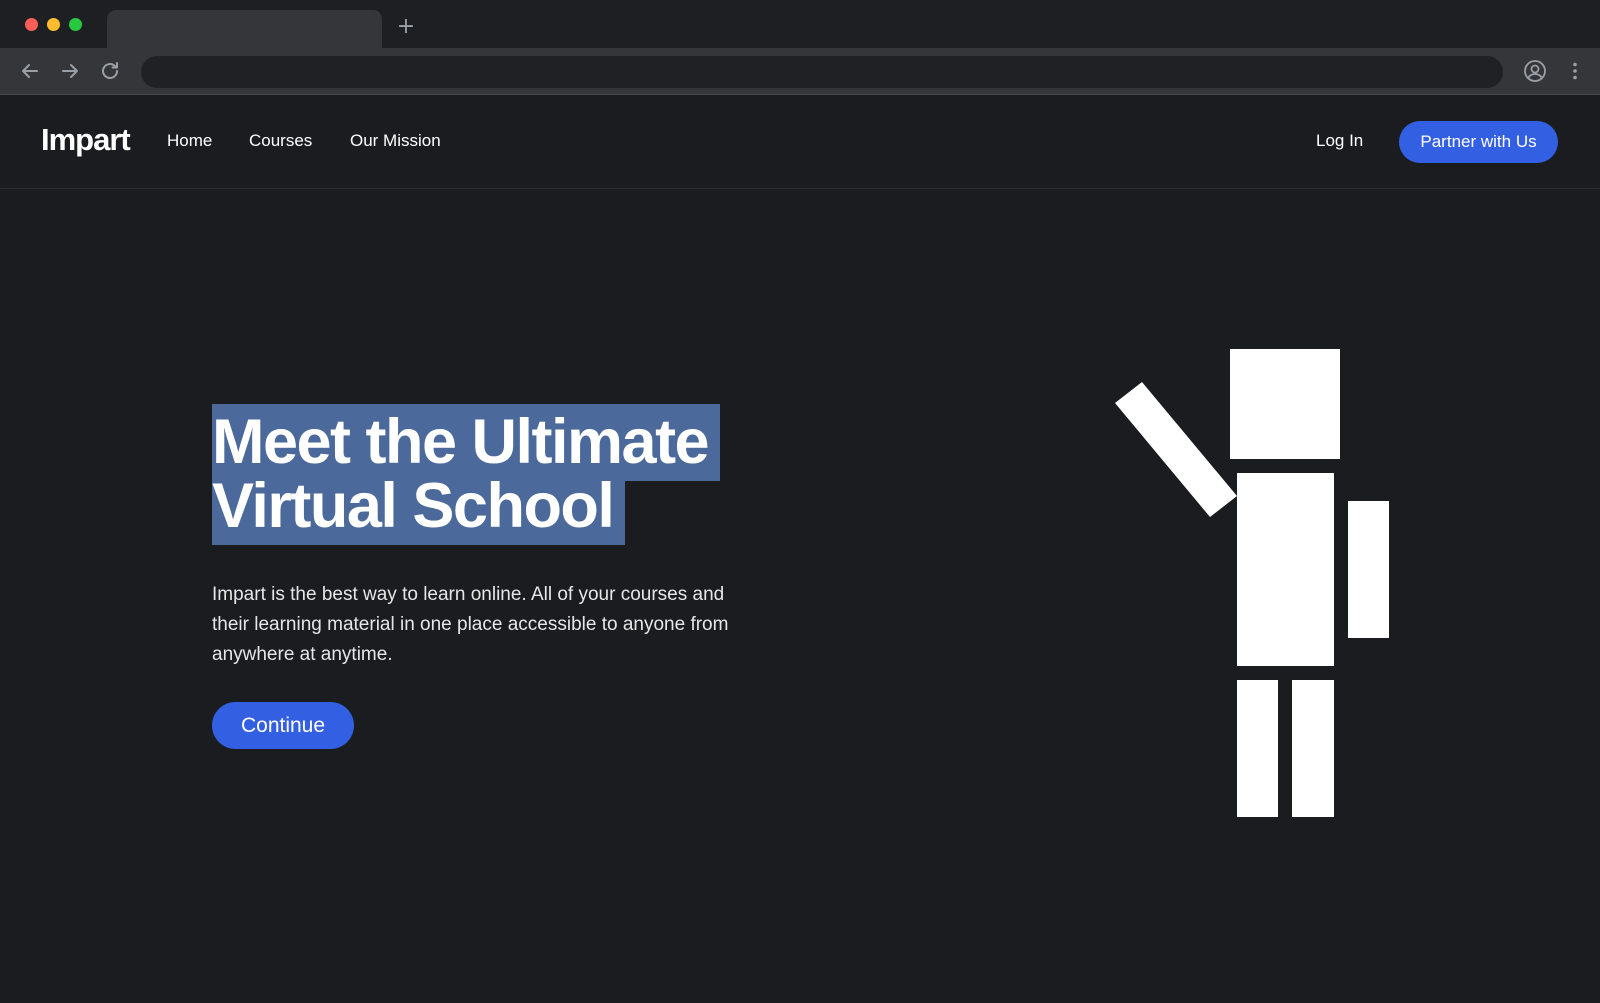  I want to click on login-link: Log In, so click(1339, 141).